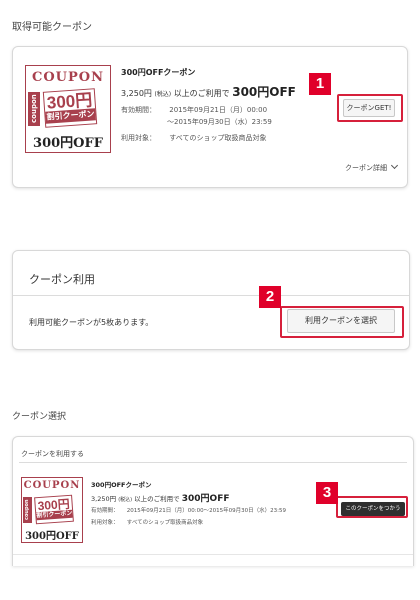 This screenshot has width=420, height=600. I want to click on step3-badge: 3, so click(327, 493).